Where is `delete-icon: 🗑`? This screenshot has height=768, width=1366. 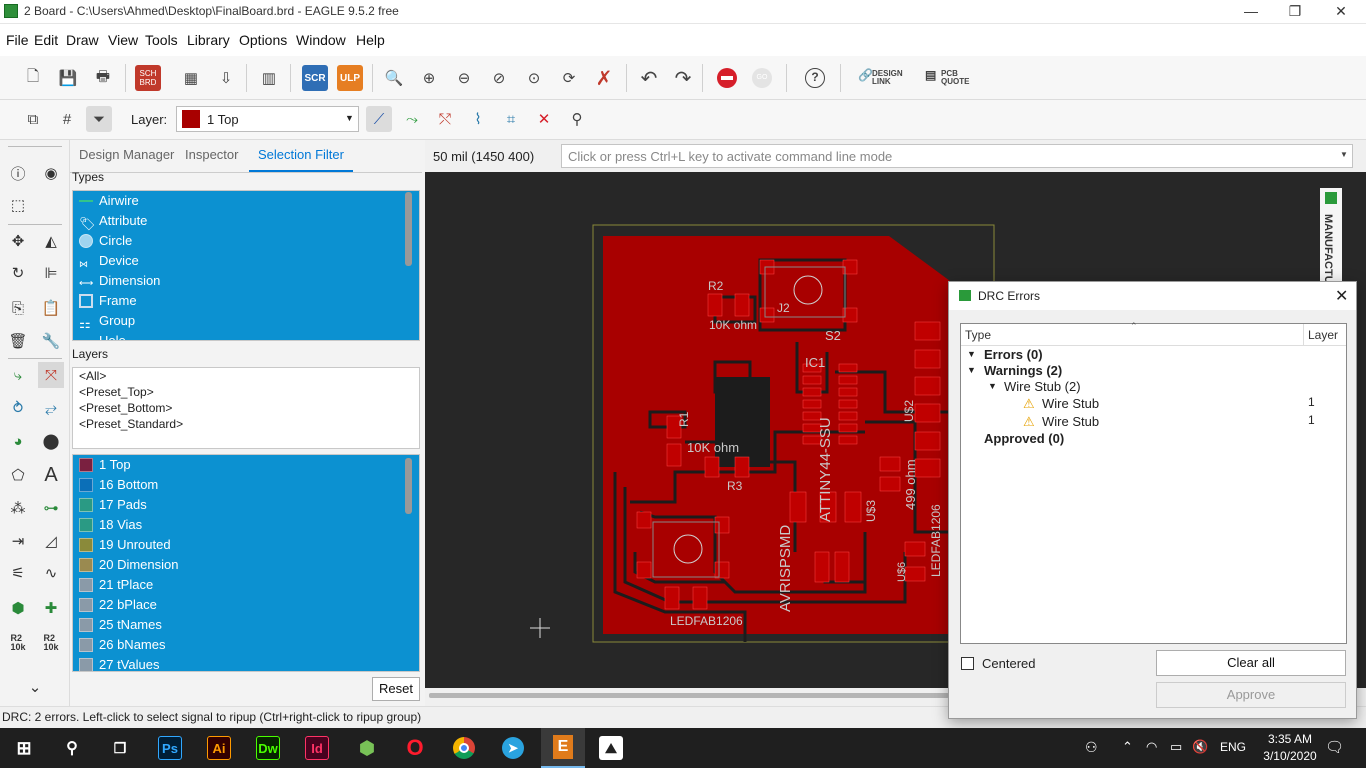 delete-icon: 🗑 is located at coordinates (18, 341).